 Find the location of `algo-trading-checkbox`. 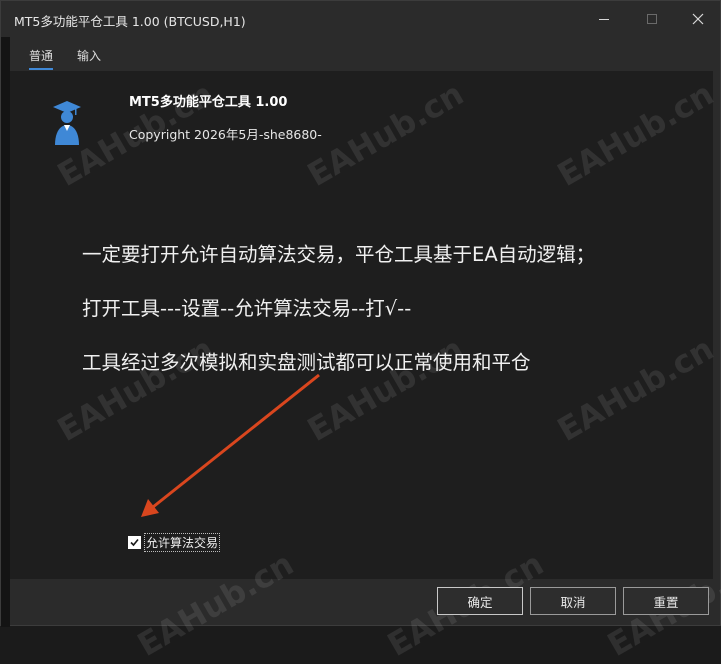

algo-trading-checkbox is located at coordinates (134, 542).